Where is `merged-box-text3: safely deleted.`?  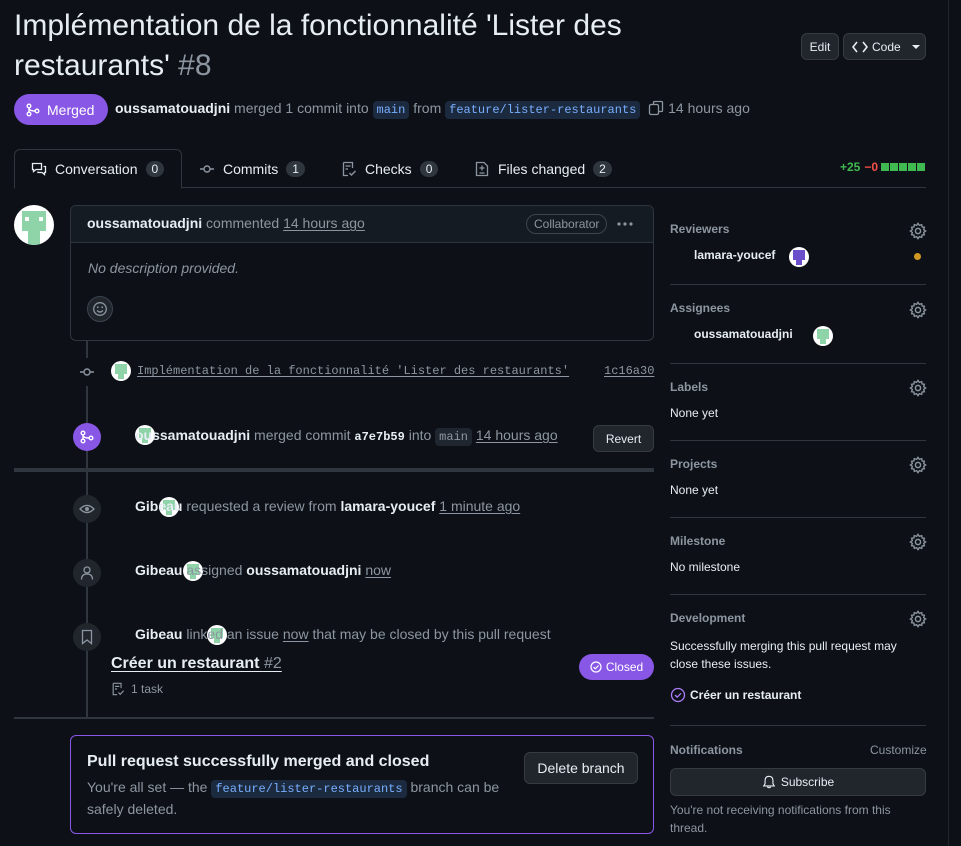 merged-box-text3: safely deleted. is located at coordinates (132, 809).